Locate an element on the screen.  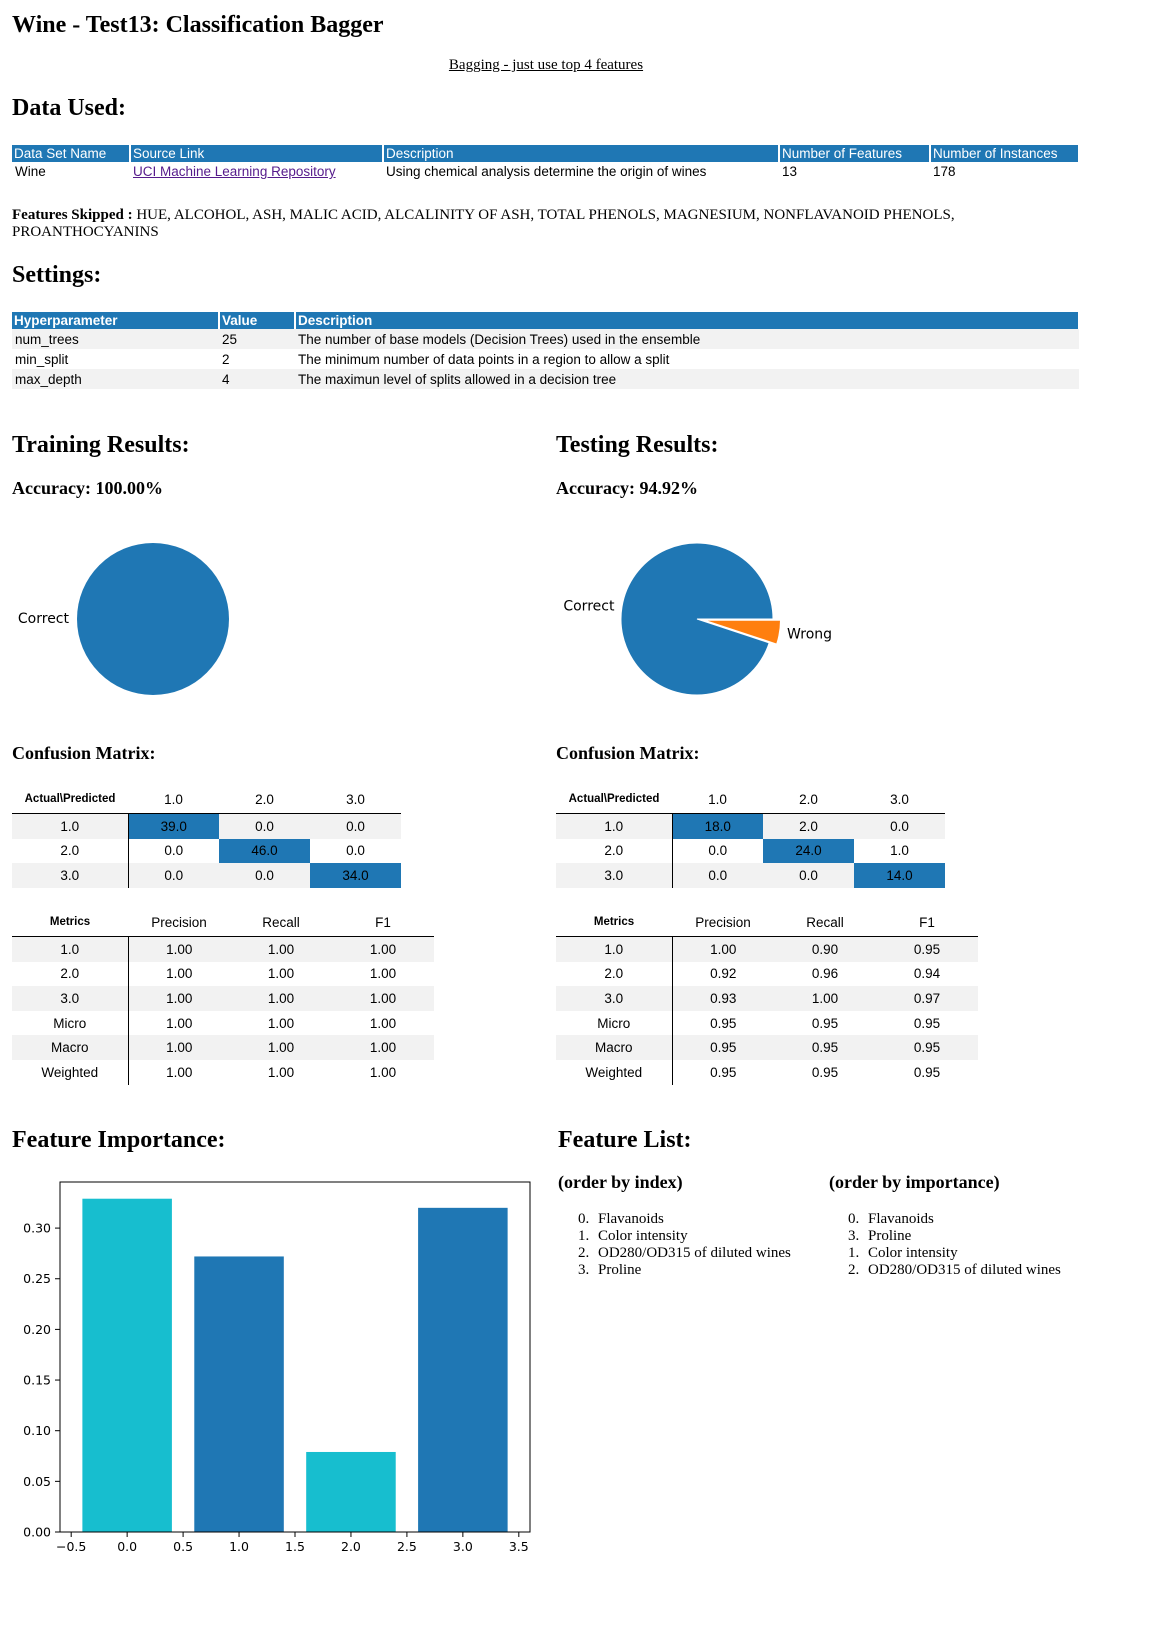
subtitle: Bagging - just use top 4 features is located at coordinates (546, 65).